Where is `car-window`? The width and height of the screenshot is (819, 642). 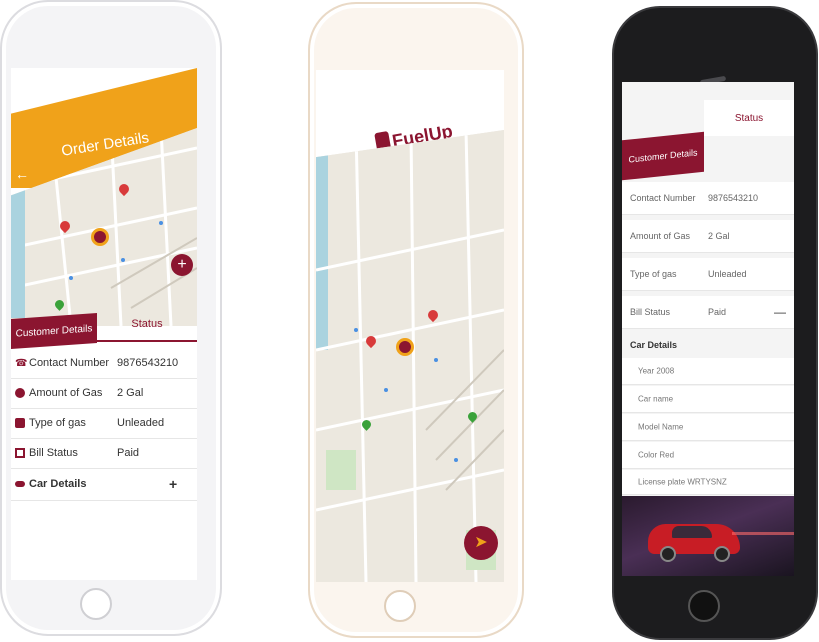
car-window is located at coordinates (692, 532).